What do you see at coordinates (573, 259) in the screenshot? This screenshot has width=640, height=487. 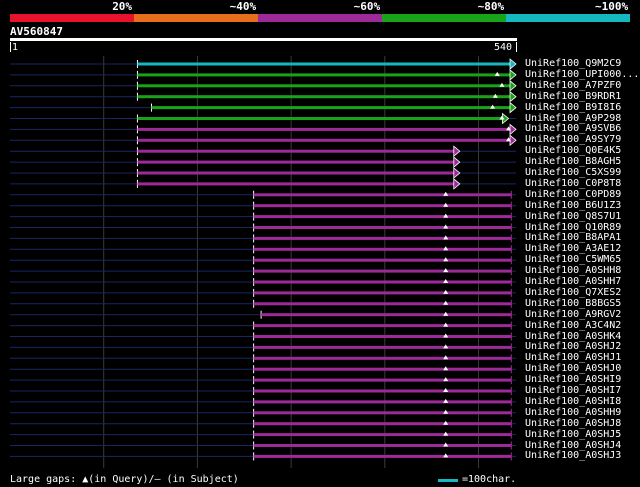 I see `hit-label: UniRef100_C5WM65` at bounding box center [573, 259].